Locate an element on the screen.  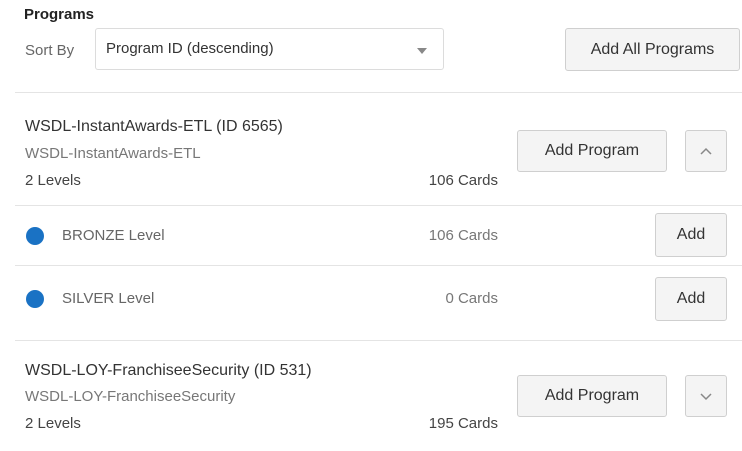
program-title: WSDL-InstantAwards-ETL (ID 6565) is located at coordinates (154, 126).